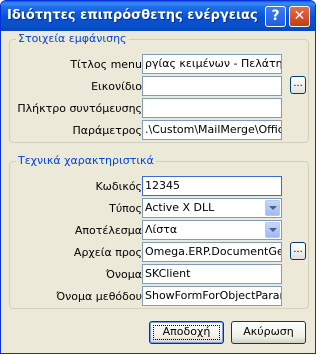 Image resolution: width=320 pixels, height=356 pixels. I want to click on params-input: .\Custom\MailMerge\Office, so click(212, 130).